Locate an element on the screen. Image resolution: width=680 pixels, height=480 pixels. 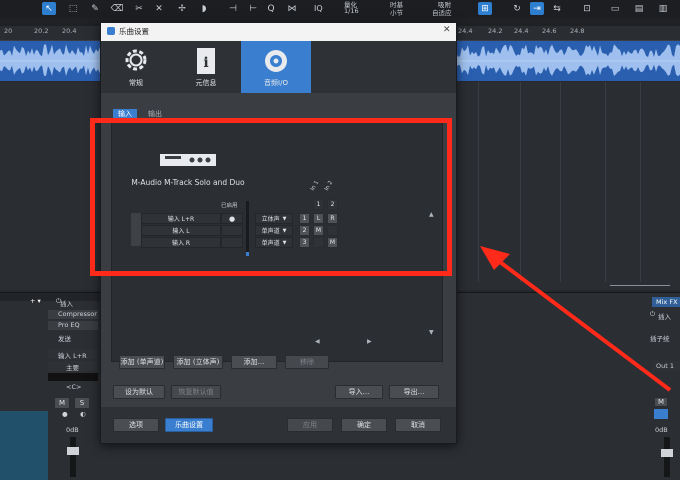
loop-icon: ↻ is located at coordinates (517, 8).